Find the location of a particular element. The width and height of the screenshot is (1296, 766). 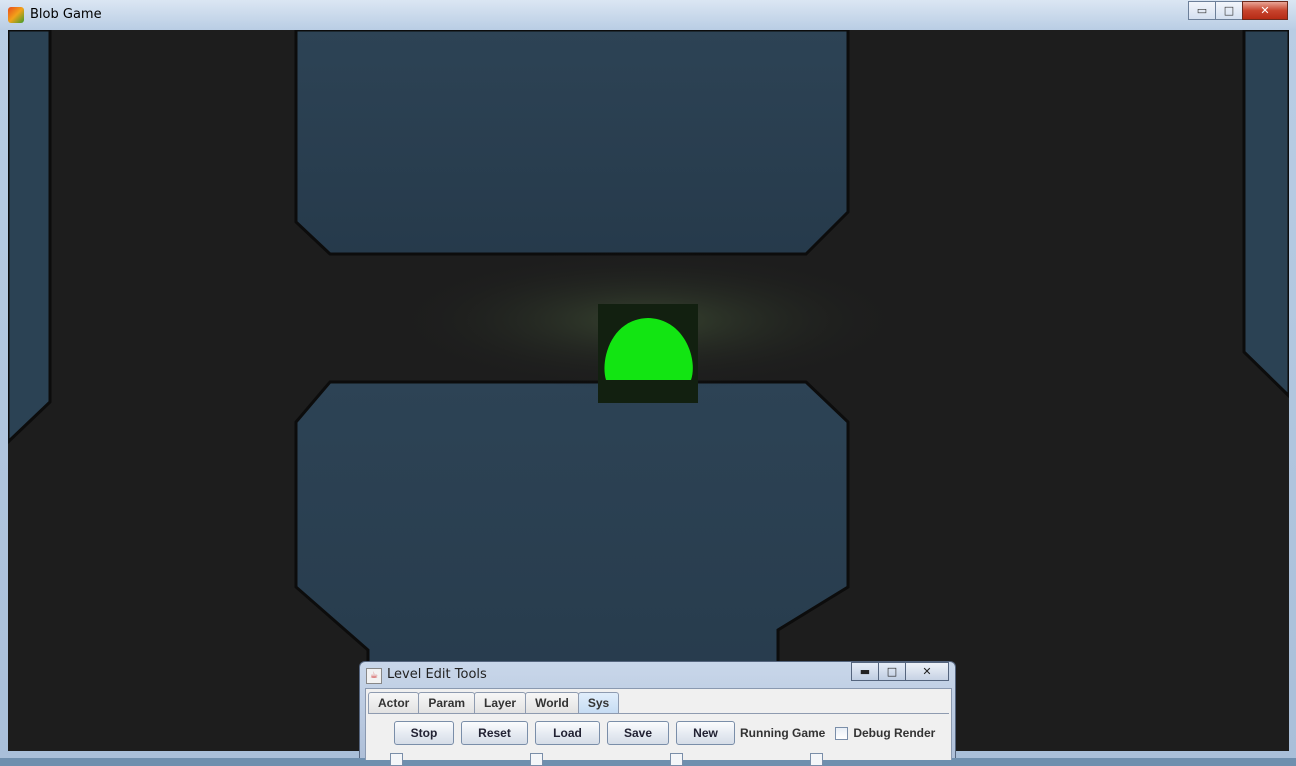

tools-maximize-button: □ is located at coordinates (892, 671).